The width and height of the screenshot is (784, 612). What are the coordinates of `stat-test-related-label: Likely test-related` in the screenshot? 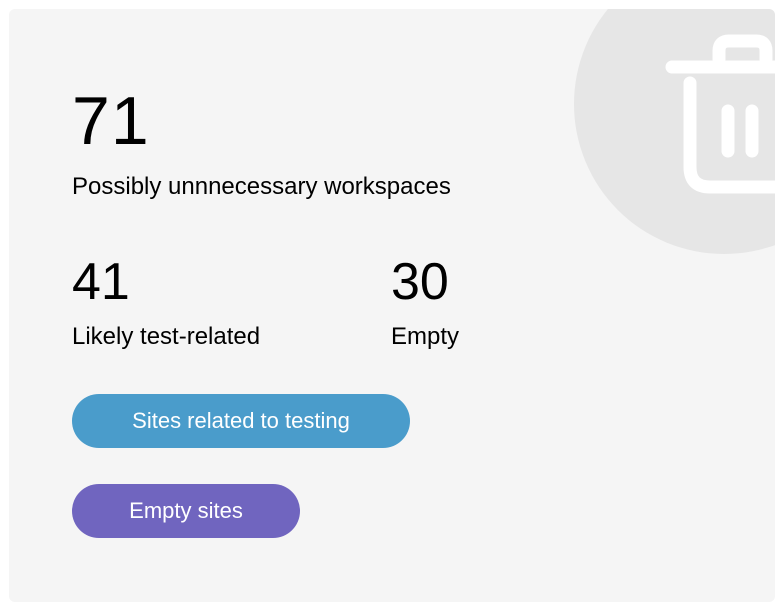 It's located at (166, 336).